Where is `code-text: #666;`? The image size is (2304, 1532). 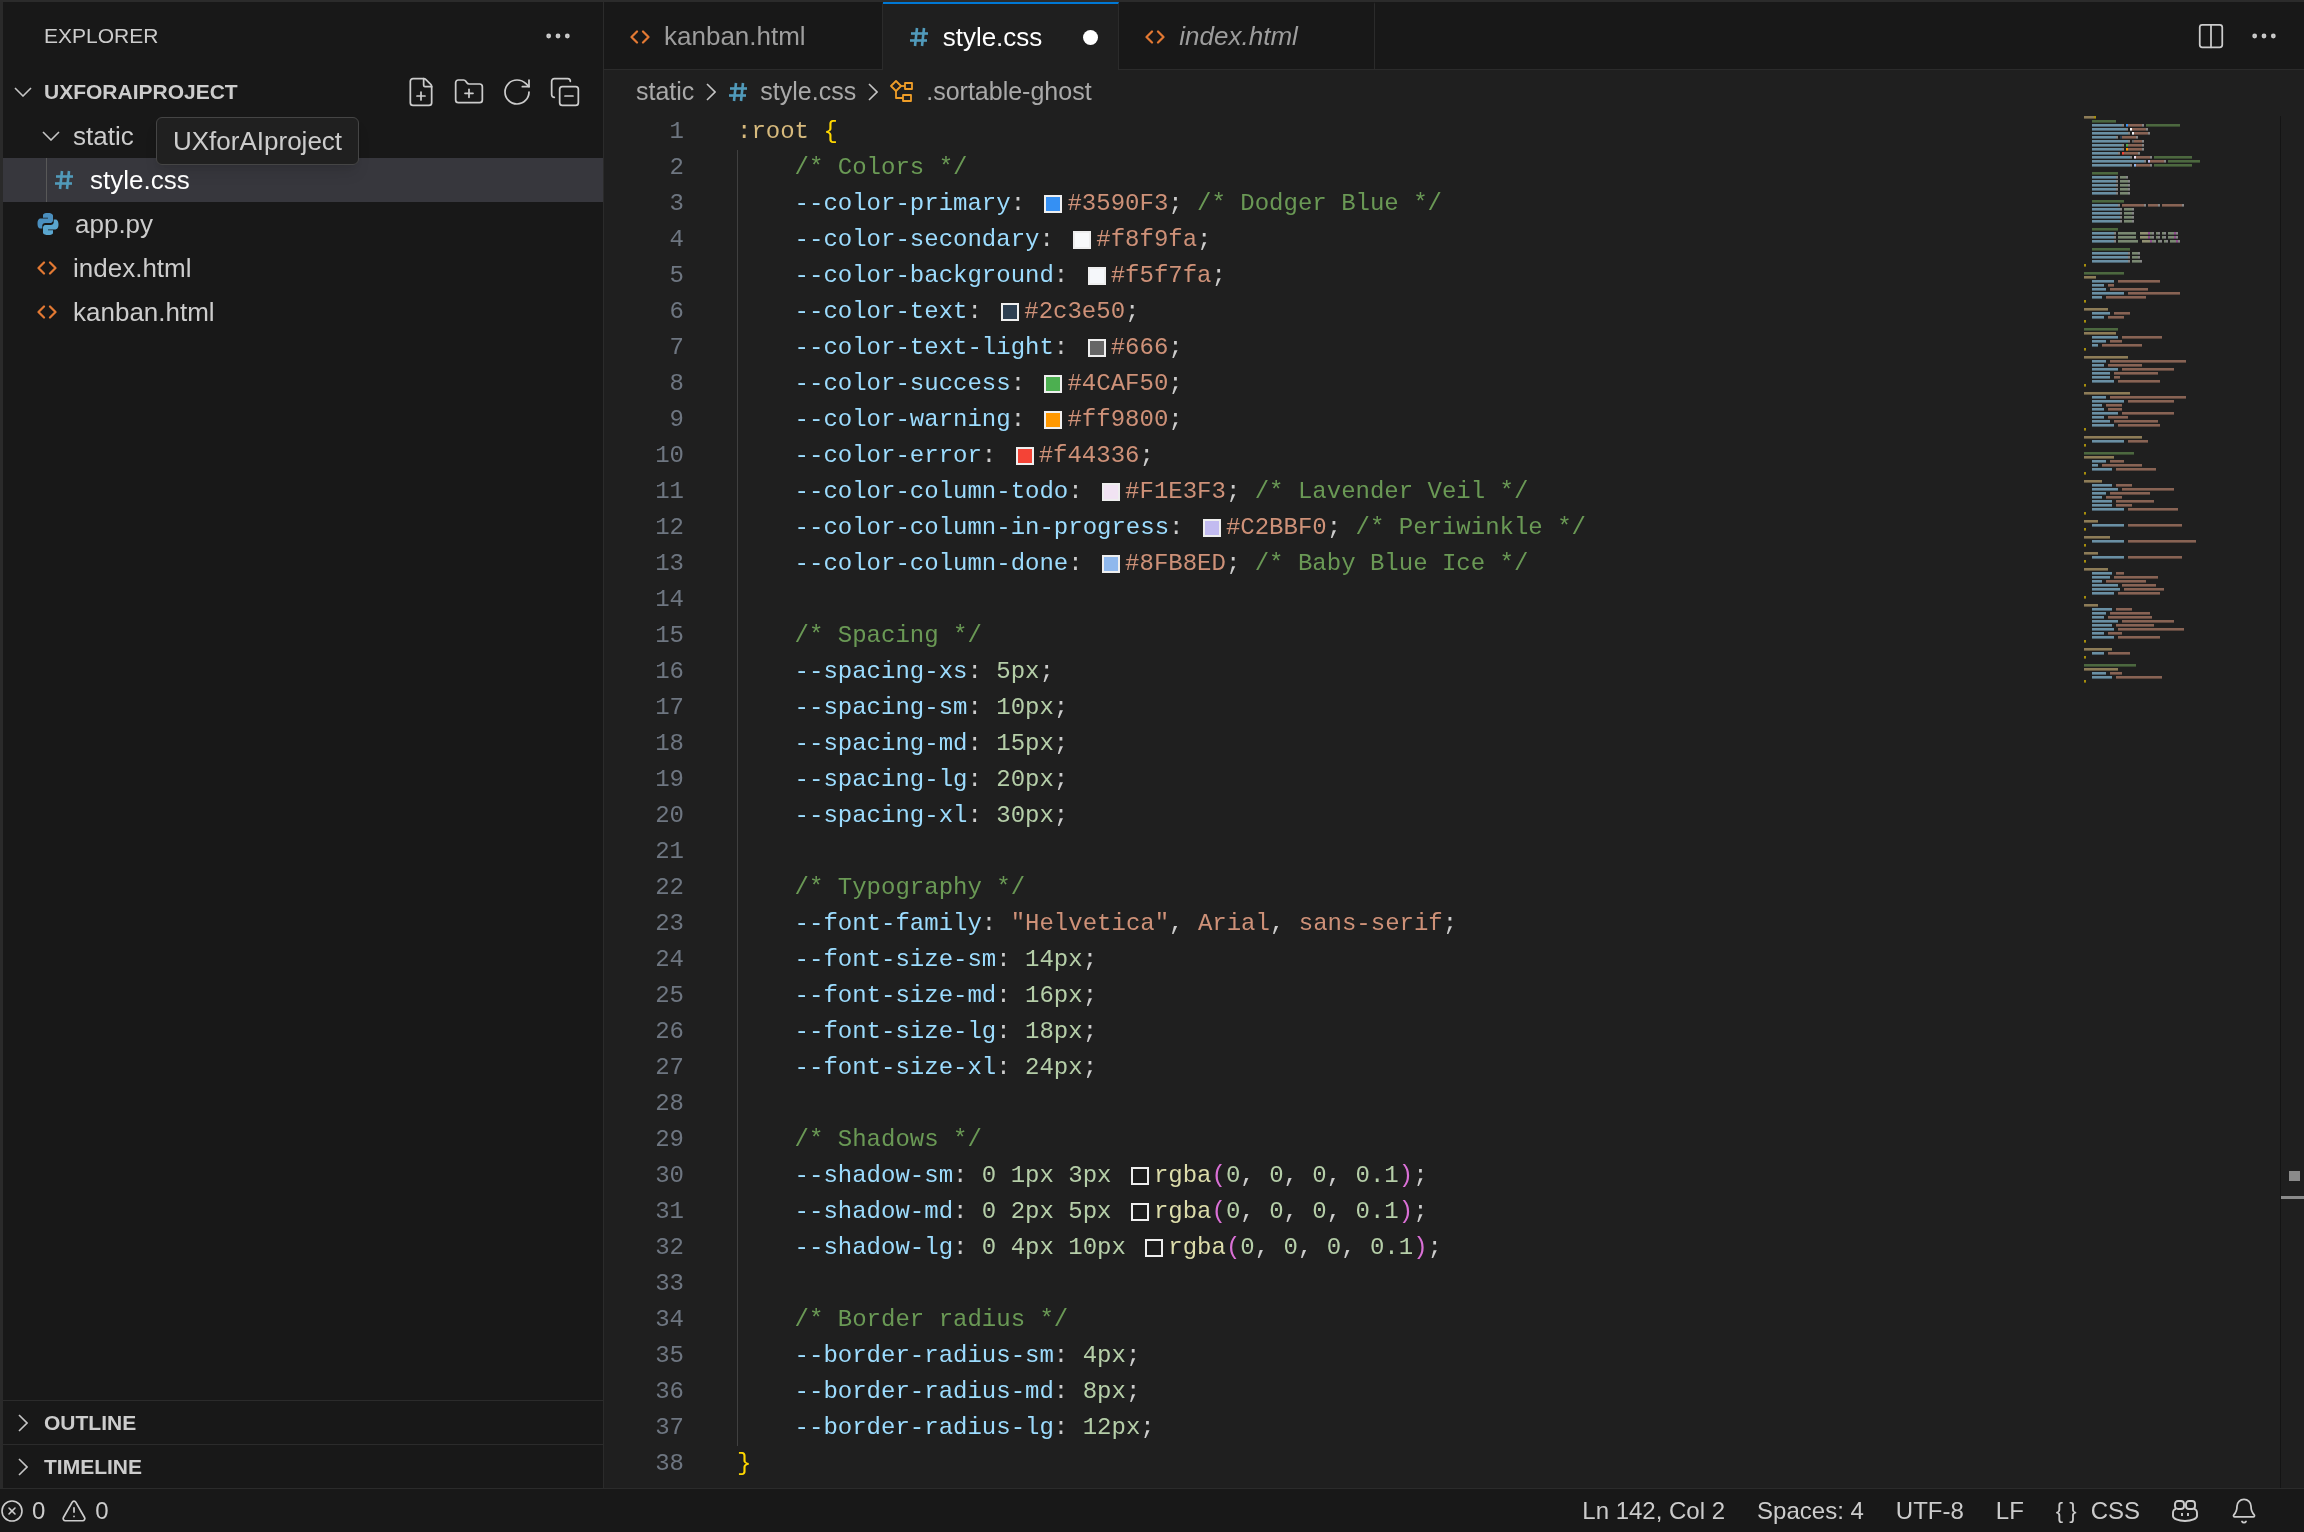
code-text: #666; is located at coordinates (1146, 348).